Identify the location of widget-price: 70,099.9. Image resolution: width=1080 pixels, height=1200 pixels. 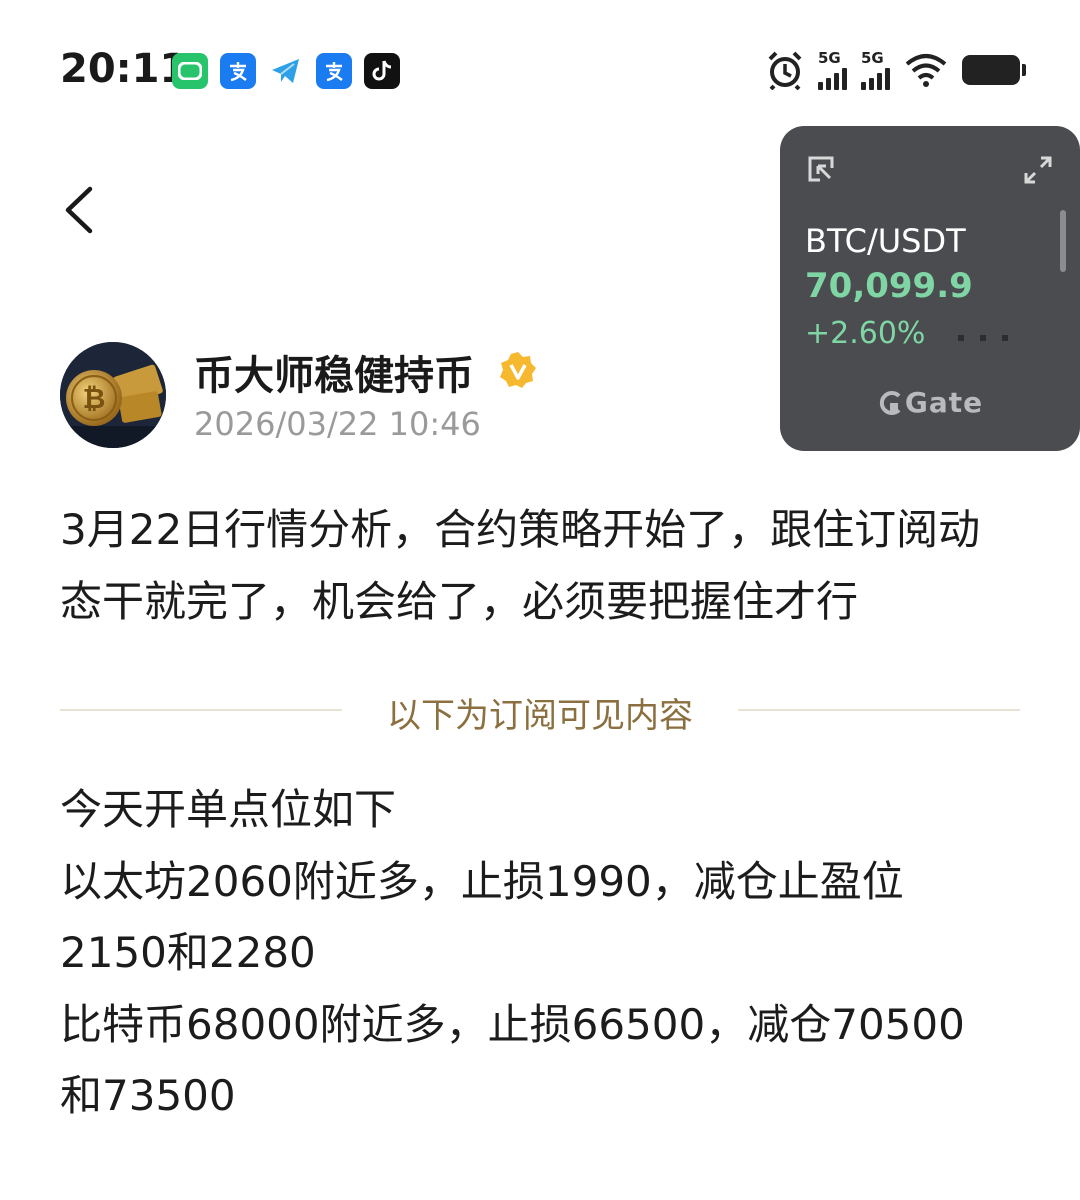
(889, 286).